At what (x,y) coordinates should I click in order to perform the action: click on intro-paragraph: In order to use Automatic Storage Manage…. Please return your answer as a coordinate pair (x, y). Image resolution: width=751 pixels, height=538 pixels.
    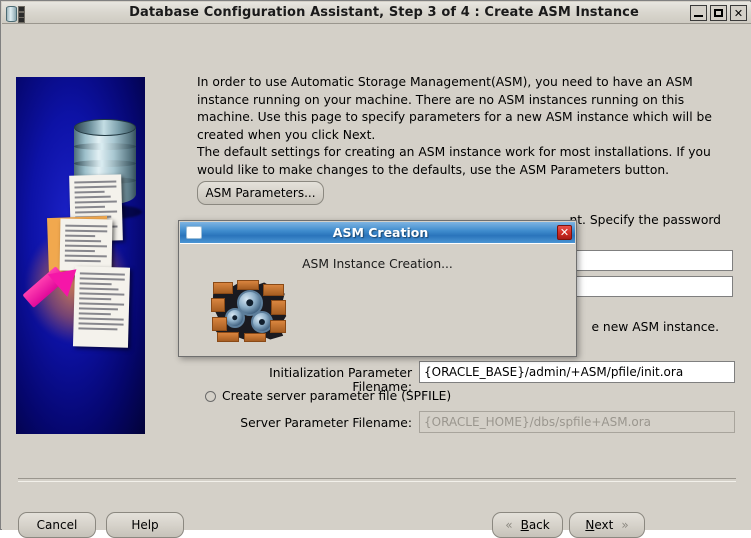
    Looking at the image, I should click on (454, 108).